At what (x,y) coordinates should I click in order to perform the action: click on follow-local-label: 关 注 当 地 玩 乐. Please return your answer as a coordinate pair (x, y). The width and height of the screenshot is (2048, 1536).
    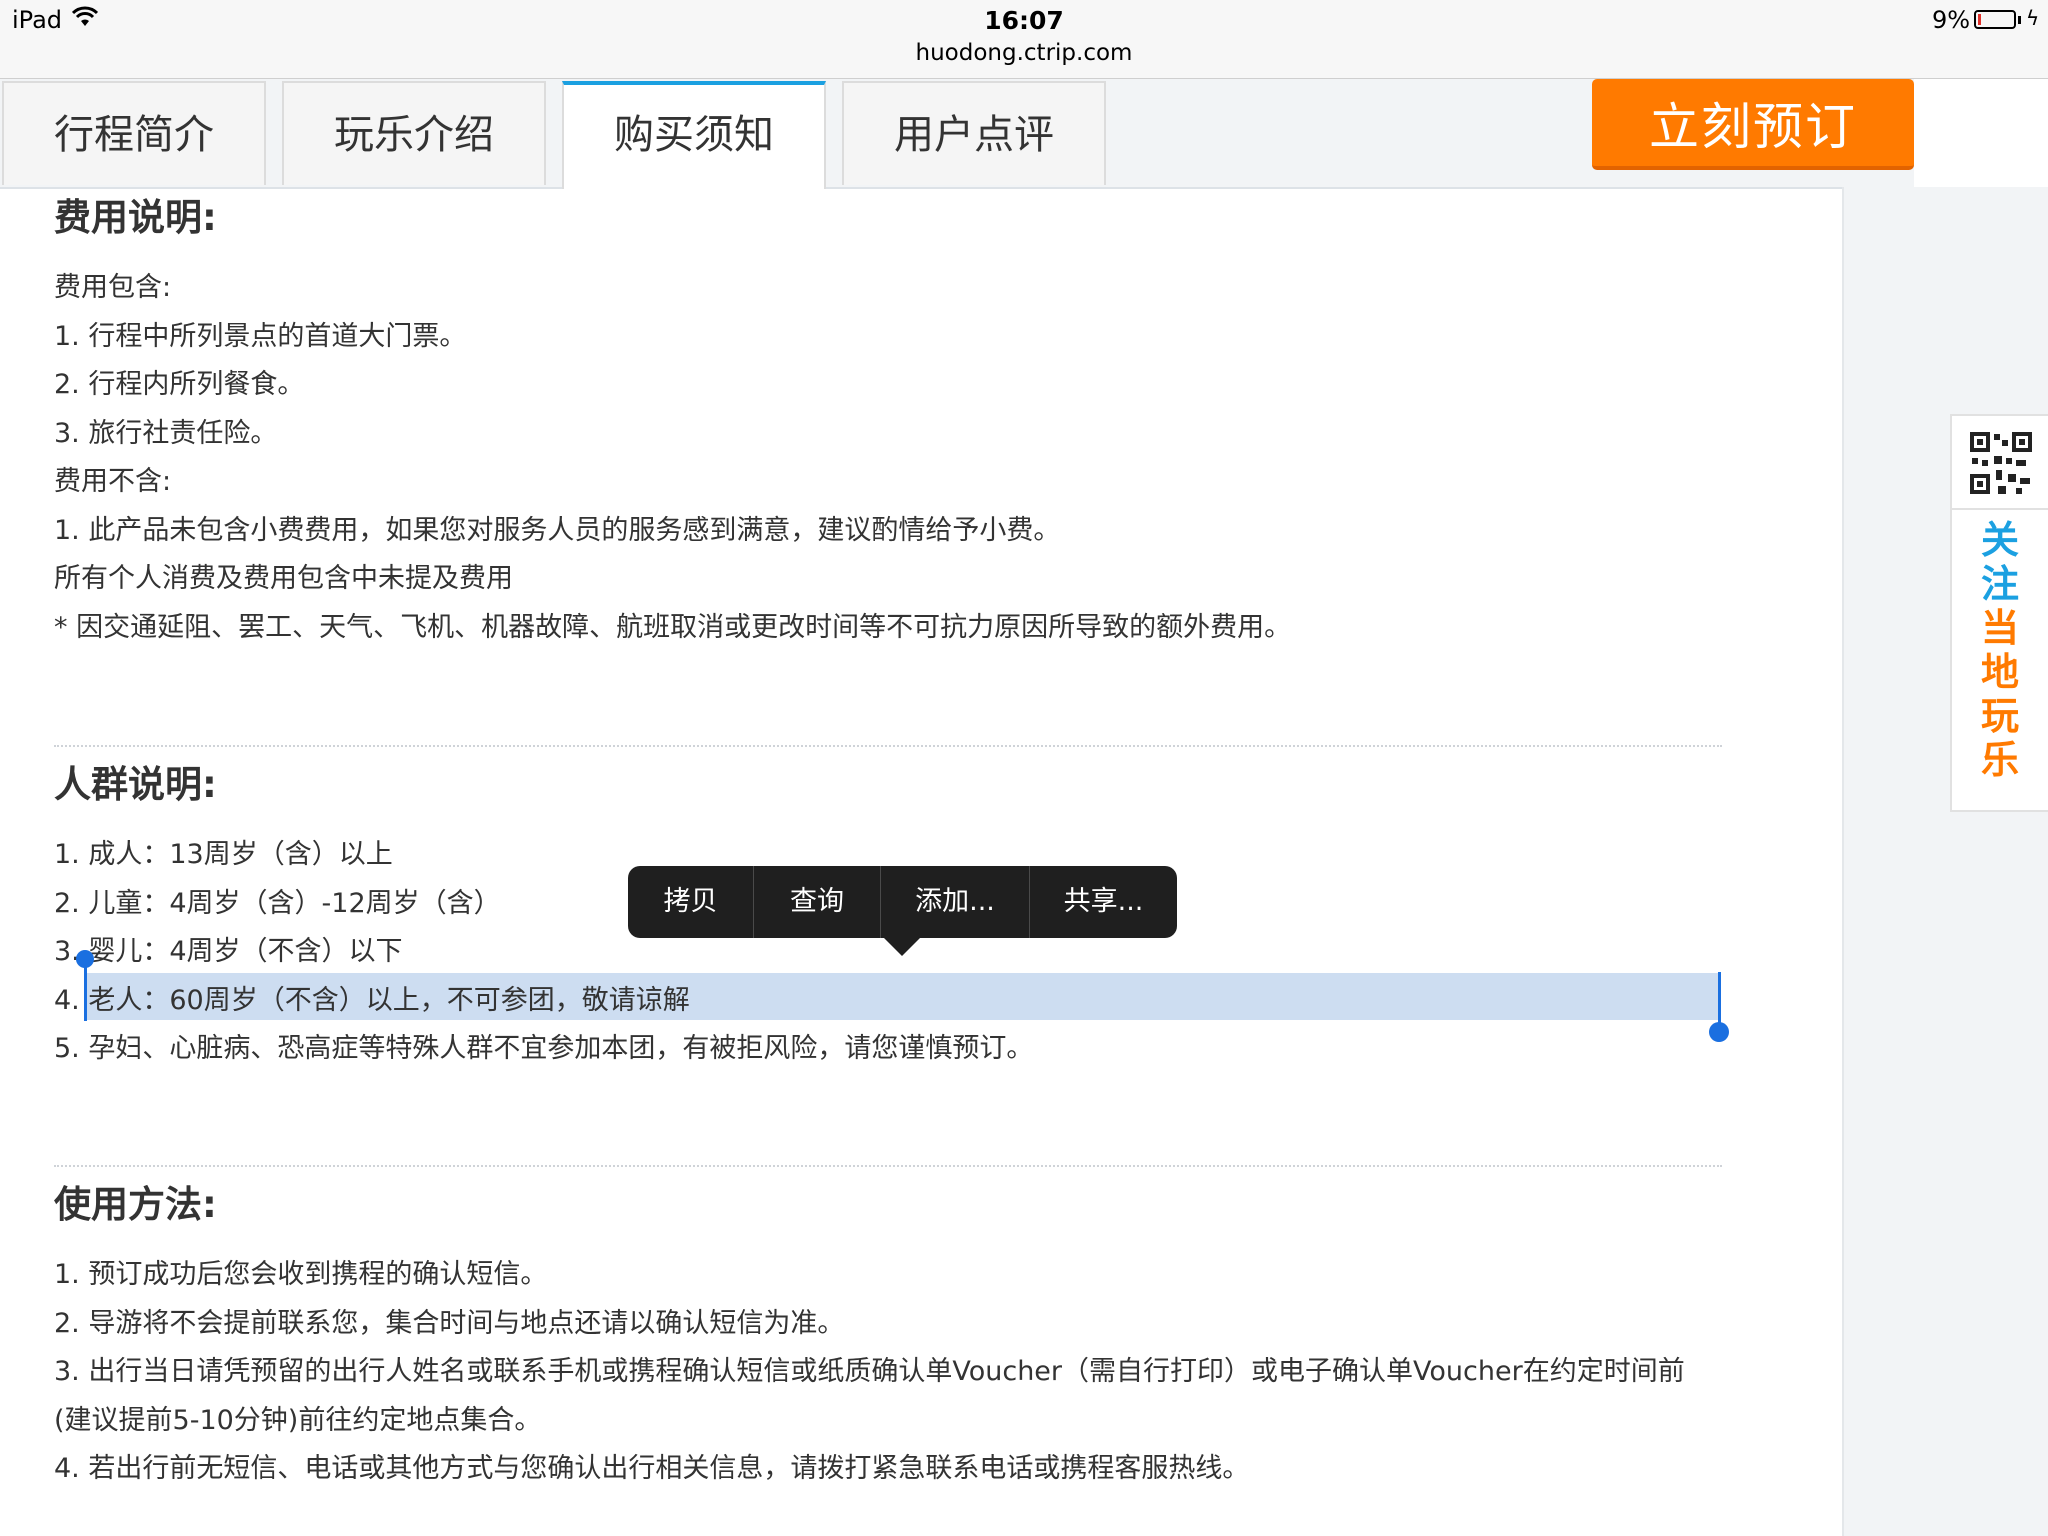
    Looking at the image, I should click on (2000, 650).